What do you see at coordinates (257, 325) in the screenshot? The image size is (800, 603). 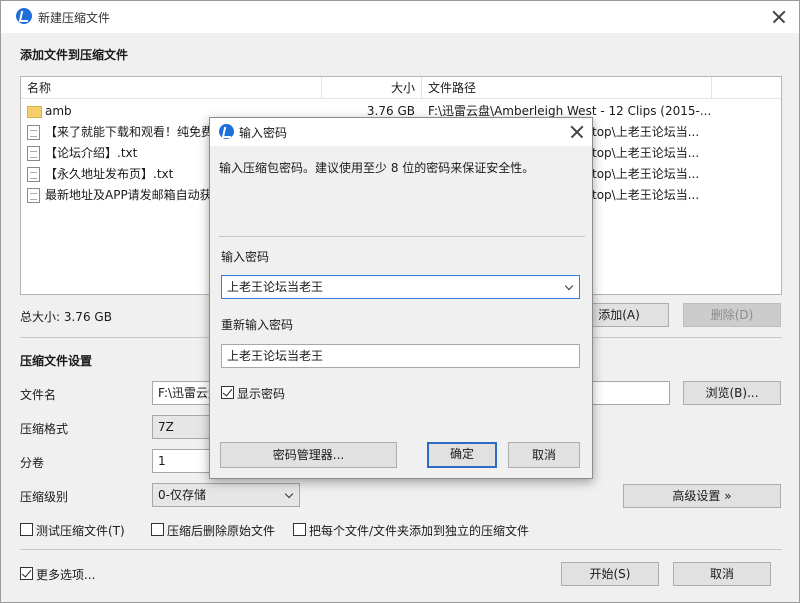 I see `confirm-password-label: 重新输入密码` at bounding box center [257, 325].